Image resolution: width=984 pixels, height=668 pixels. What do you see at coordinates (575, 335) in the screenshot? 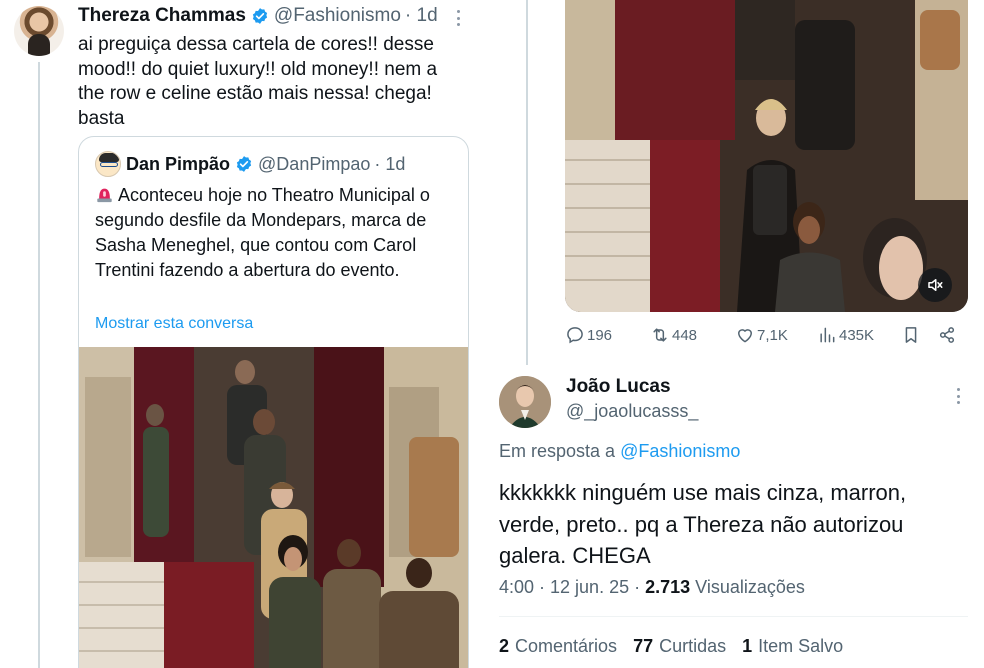
I see `reply-icon` at bounding box center [575, 335].